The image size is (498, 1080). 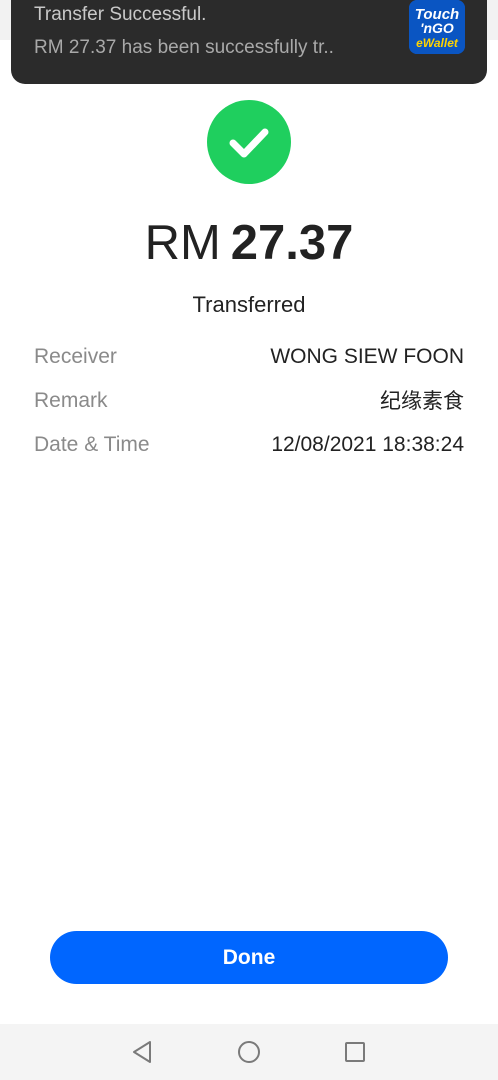 What do you see at coordinates (120, 14) in the screenshot?
I see `notification-title: Transfer Successful.` at bounding box center [120, 14].